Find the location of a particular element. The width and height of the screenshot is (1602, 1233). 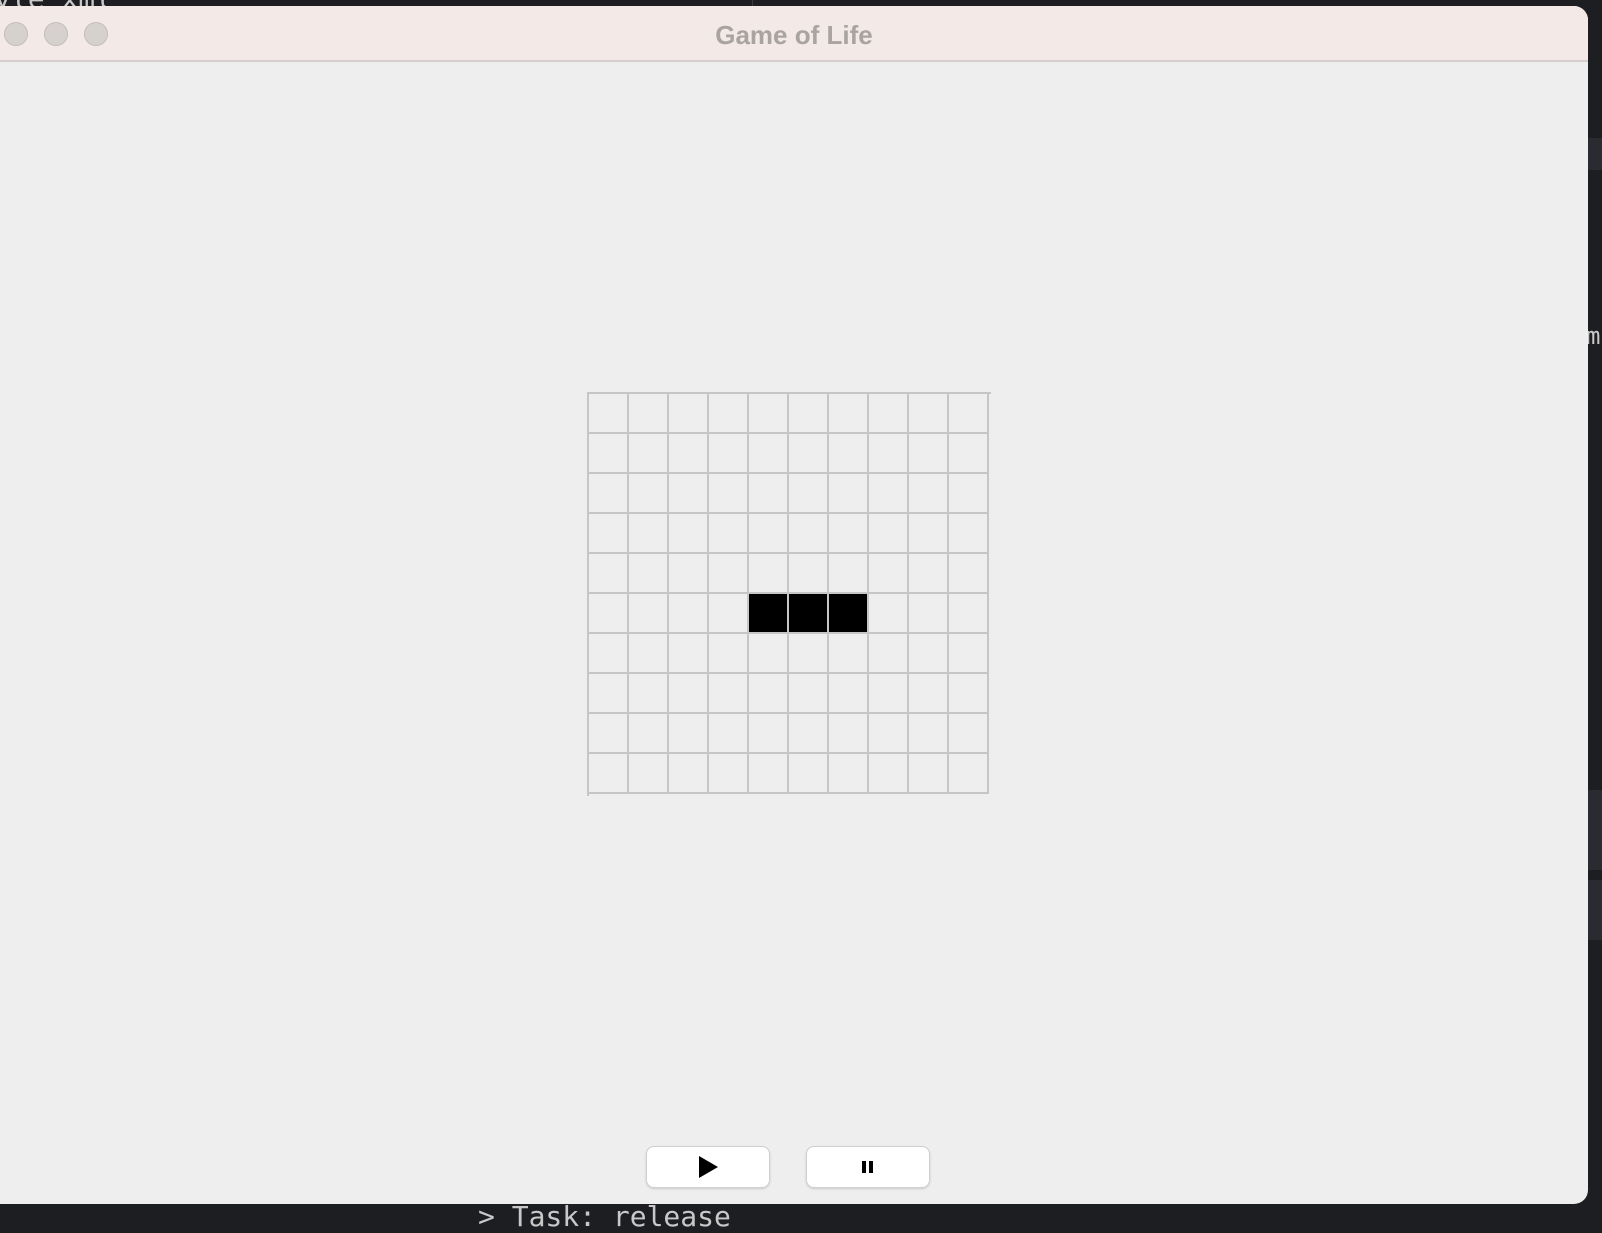

pause-button is located at coordinates (868, 1167).